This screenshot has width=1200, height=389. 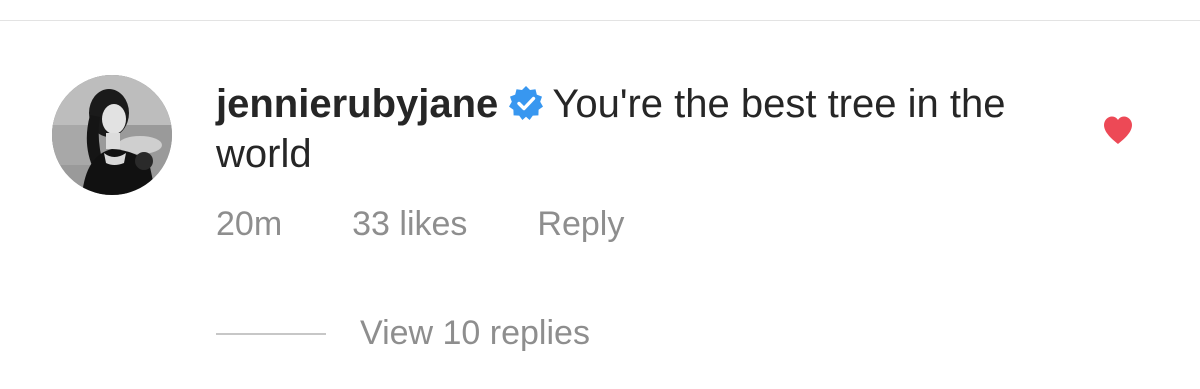 What do you see at coordinates (631, 224) in the screenshot?
I see `comment-meta: 20m 33 likes Reply` at bounding box center [631, 224].